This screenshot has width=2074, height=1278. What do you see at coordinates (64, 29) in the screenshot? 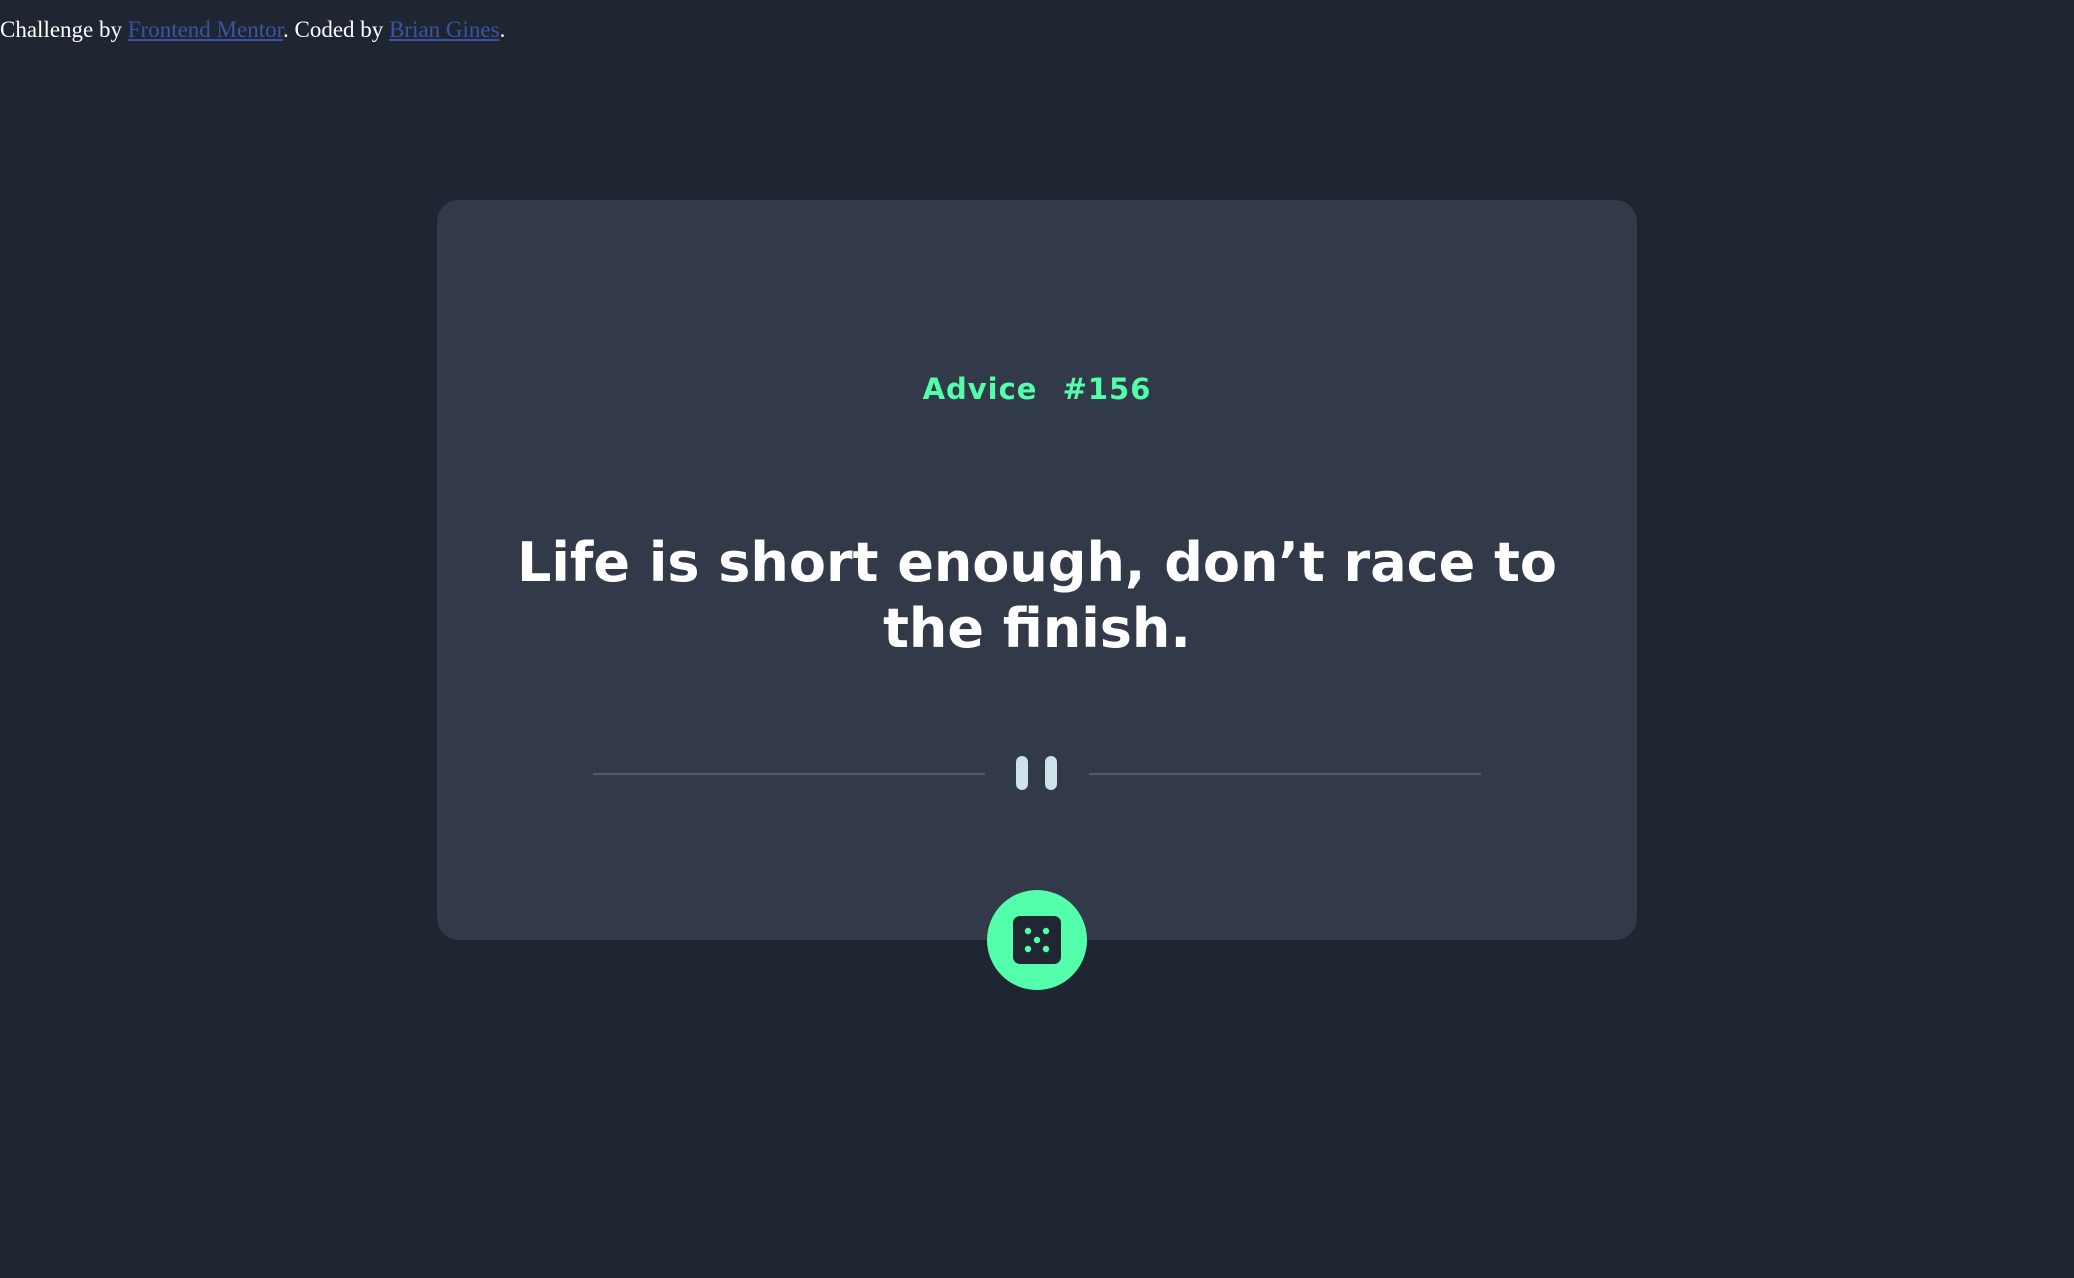
I see `attribution-prefix: Challenge by` at bounding box center [64, 29].